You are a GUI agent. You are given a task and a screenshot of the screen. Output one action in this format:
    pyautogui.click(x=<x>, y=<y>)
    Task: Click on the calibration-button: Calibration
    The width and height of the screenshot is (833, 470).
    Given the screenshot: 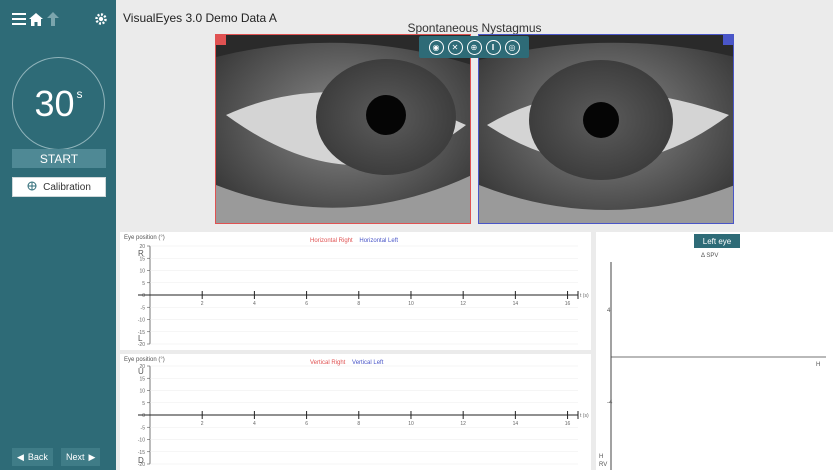 What is the action you would take?
    pyautogui.click(x=59, y=187)
    